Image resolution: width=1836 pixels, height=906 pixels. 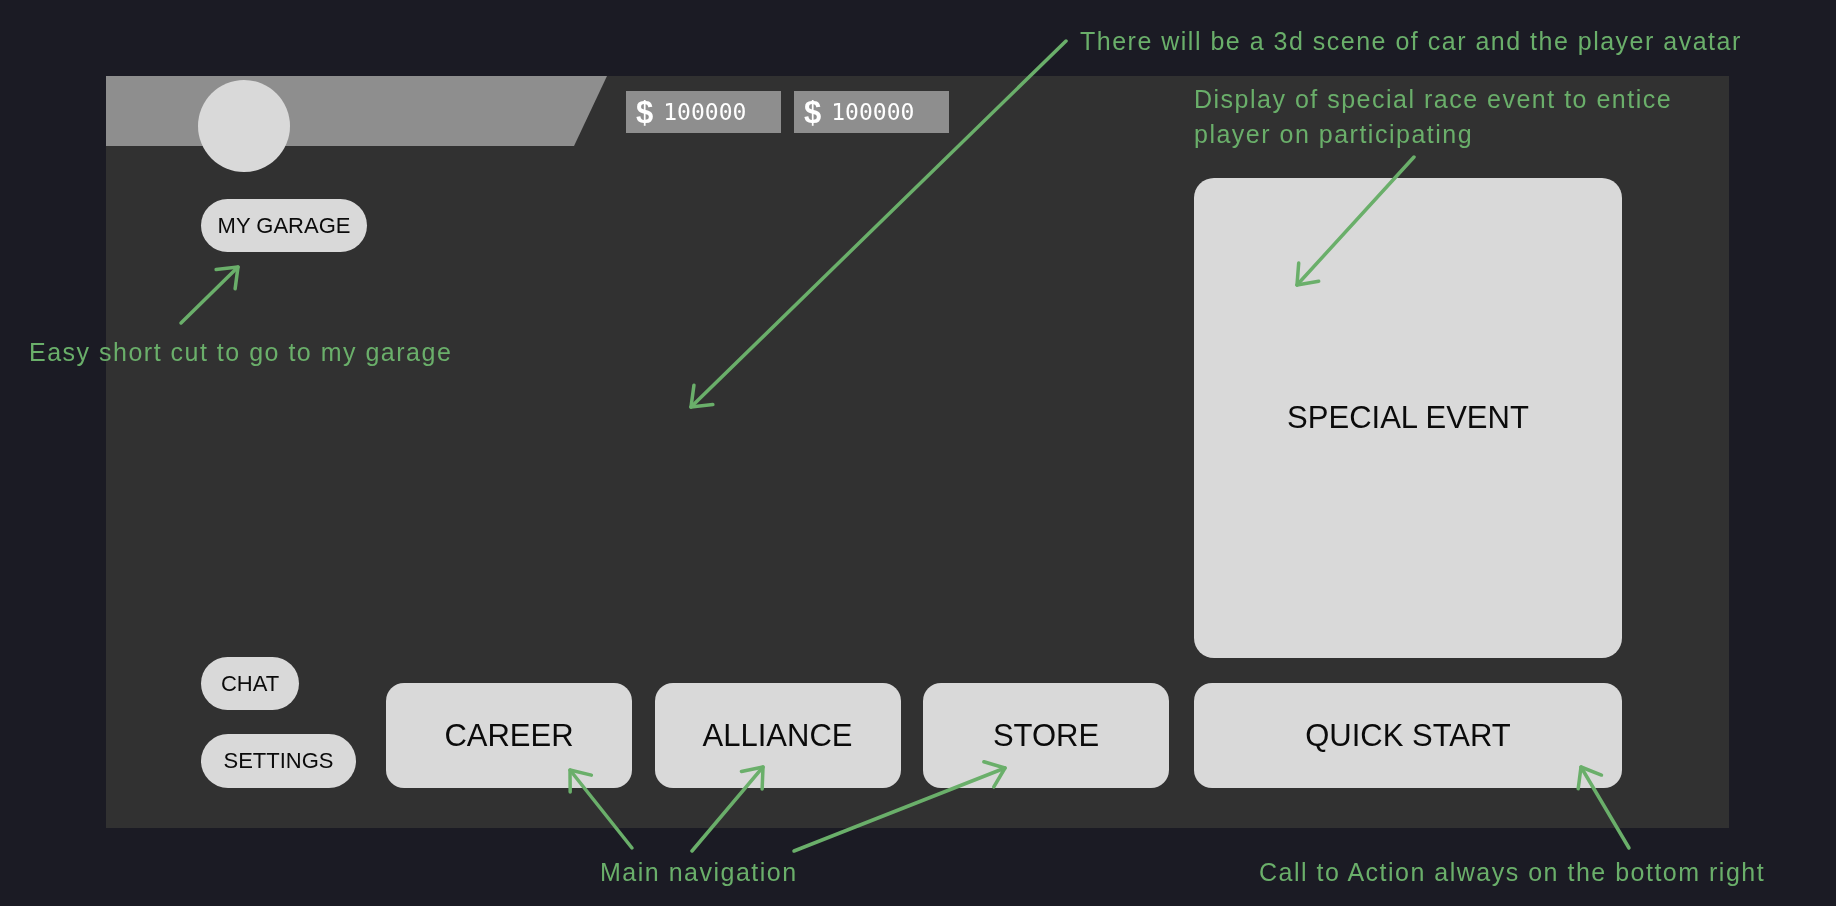 I want to click on special-event-card: SPECIAL EVENT, so click(x=1408, y=418).